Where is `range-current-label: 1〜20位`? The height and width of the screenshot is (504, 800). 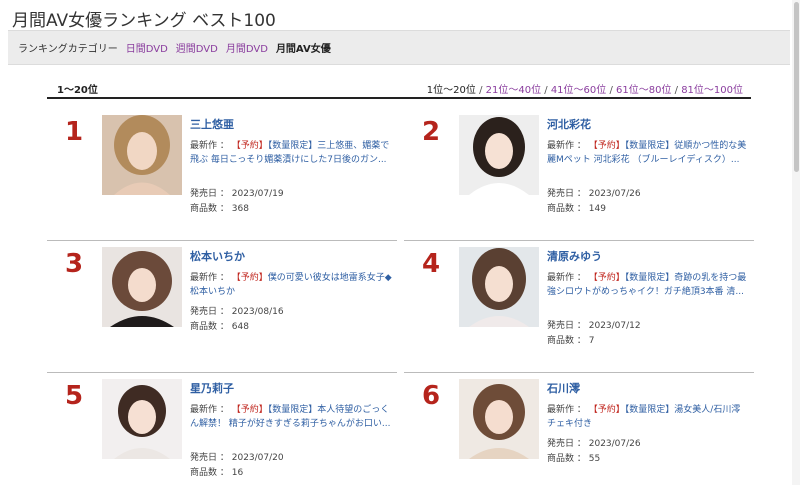 range-current-label: 1〜20位 is located at coordinates (77, 90).